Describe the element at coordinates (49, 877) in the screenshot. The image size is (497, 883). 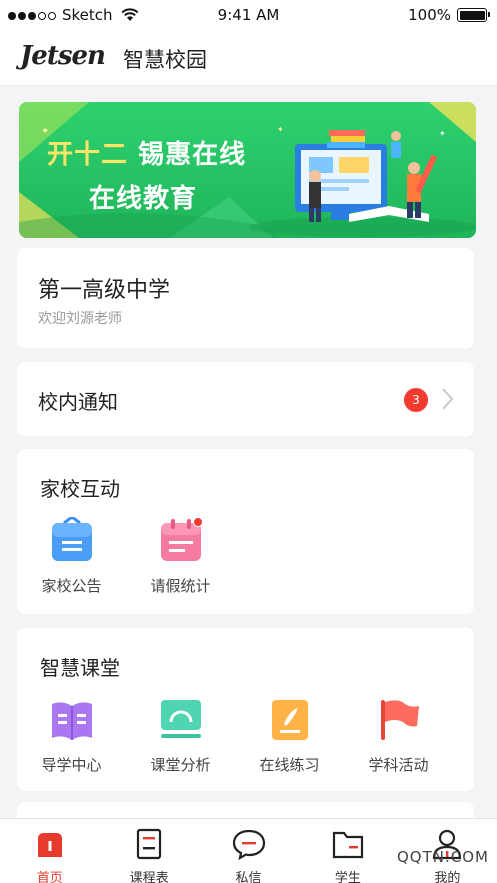
I see `tab-label: 首页` at that location.